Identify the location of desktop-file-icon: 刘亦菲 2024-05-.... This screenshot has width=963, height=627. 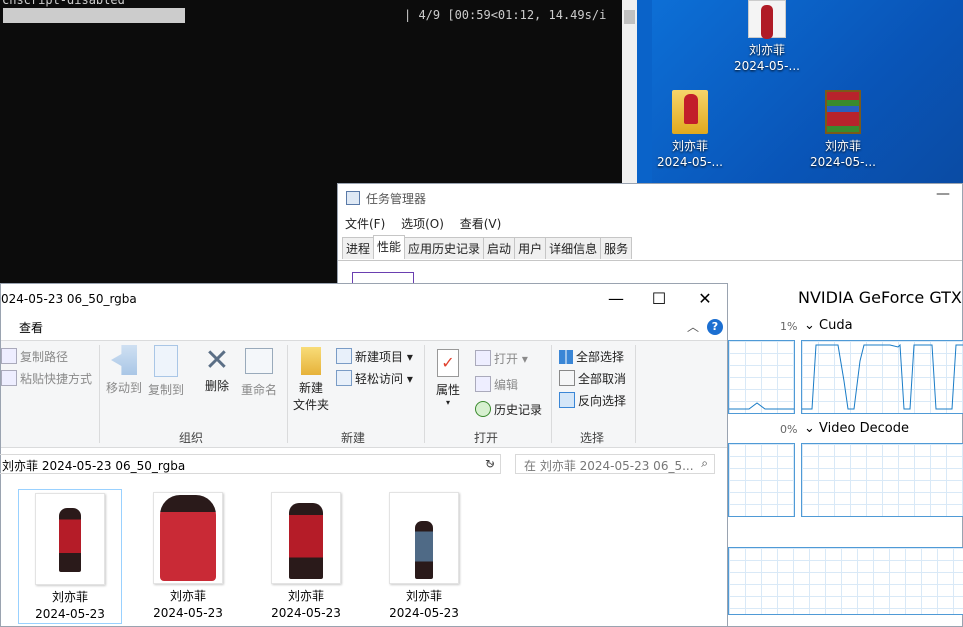
(767, 37).